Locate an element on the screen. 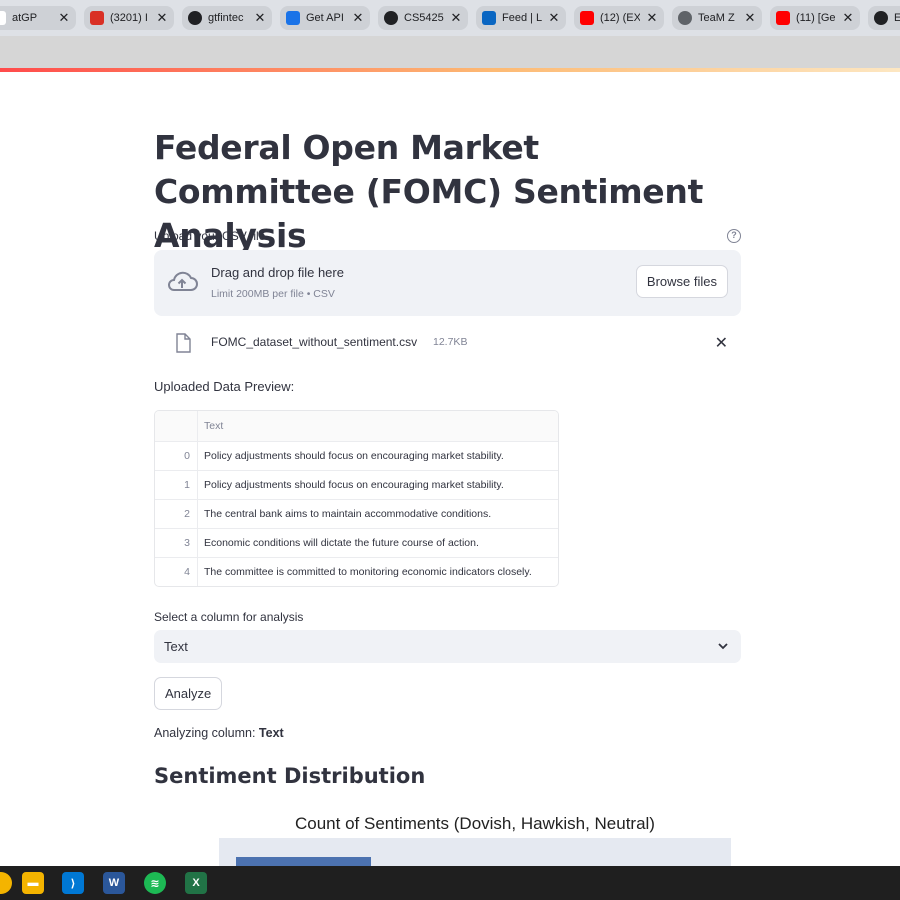 The image size is (900, 900). browse-files-button: Browse files is located at coordinates (681, 281).